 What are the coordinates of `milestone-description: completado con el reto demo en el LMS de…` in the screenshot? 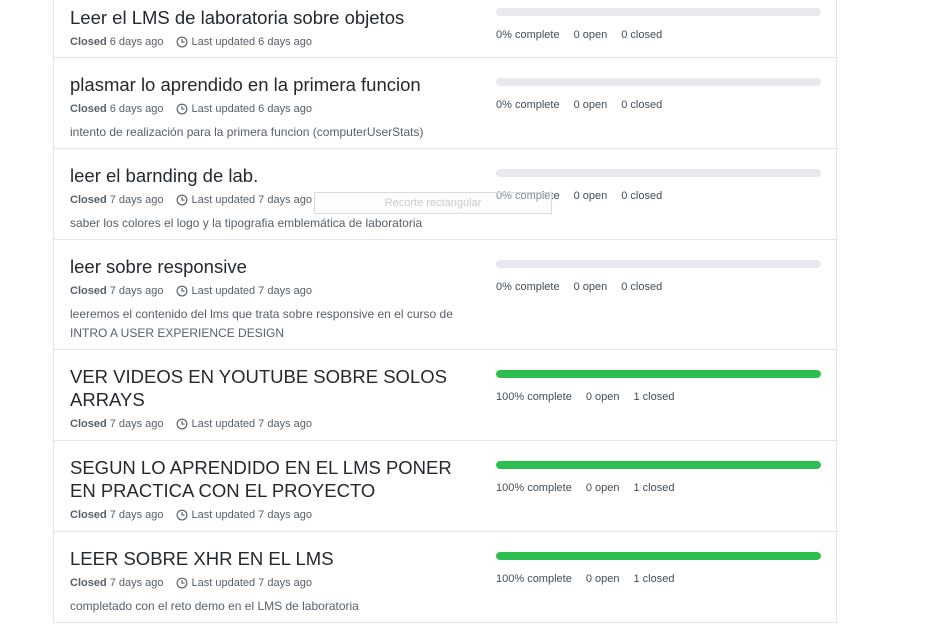 It's located at (214, 606).